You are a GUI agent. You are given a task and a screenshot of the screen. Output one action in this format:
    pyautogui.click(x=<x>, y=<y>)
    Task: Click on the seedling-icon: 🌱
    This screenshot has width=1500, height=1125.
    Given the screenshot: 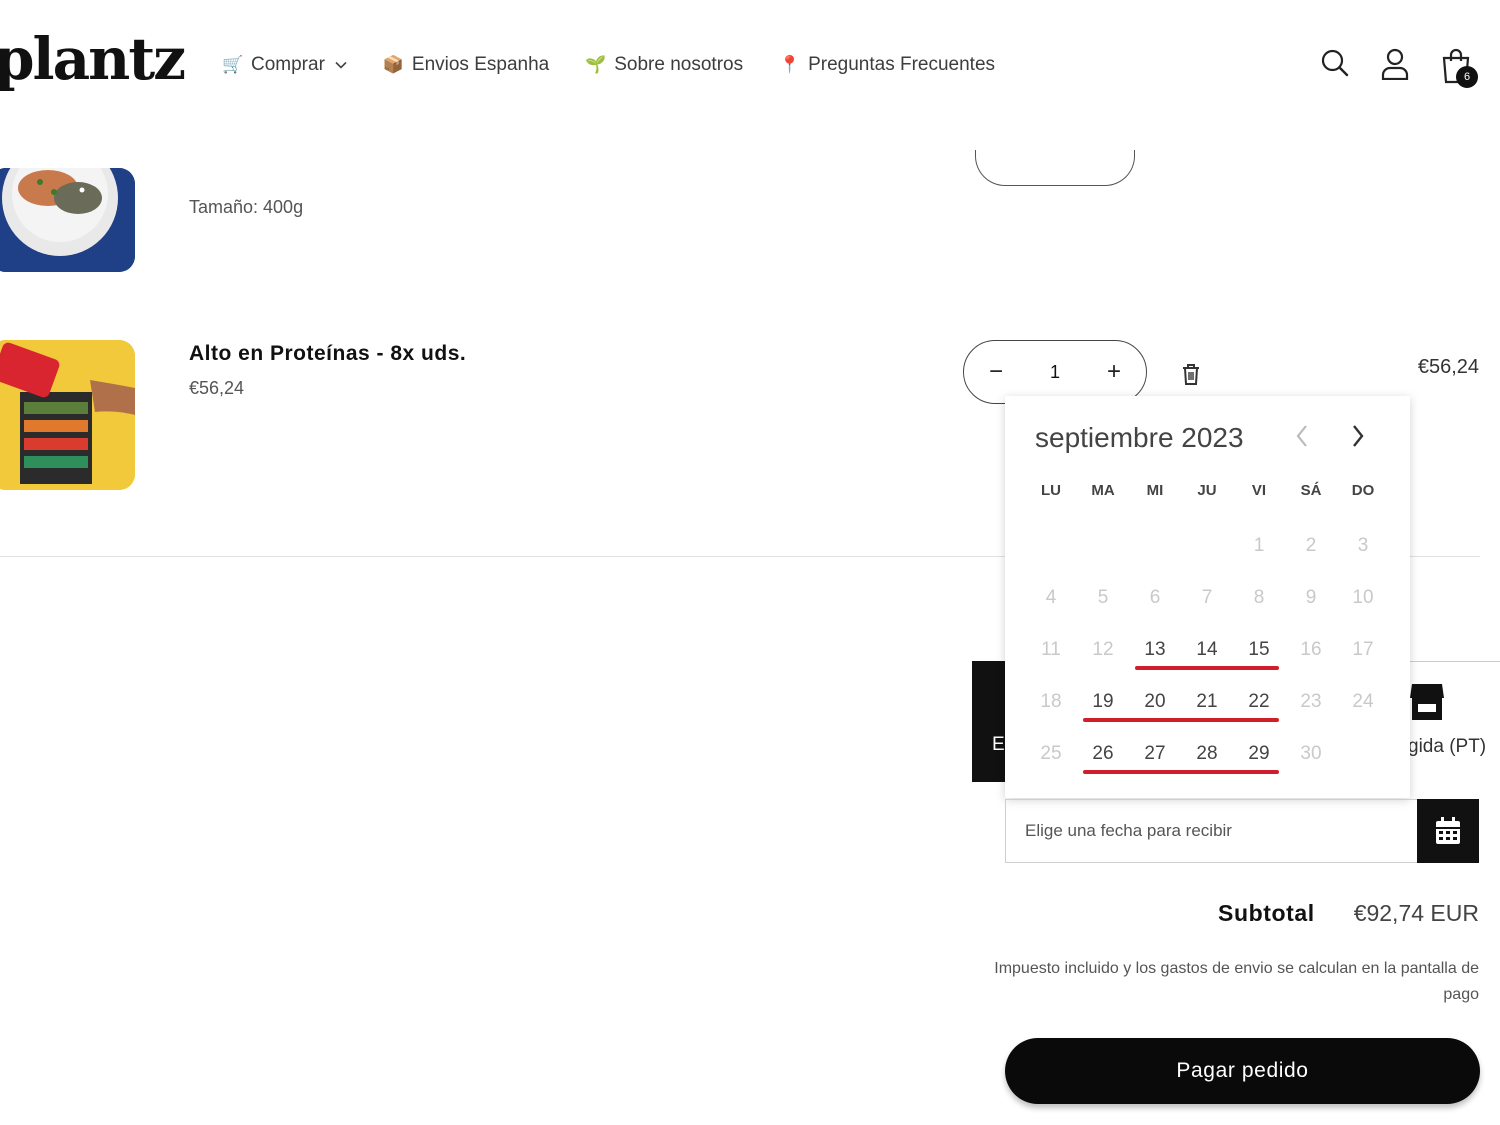 What is the action you would take?
    pyautogui.click(x=596, y=64)
    